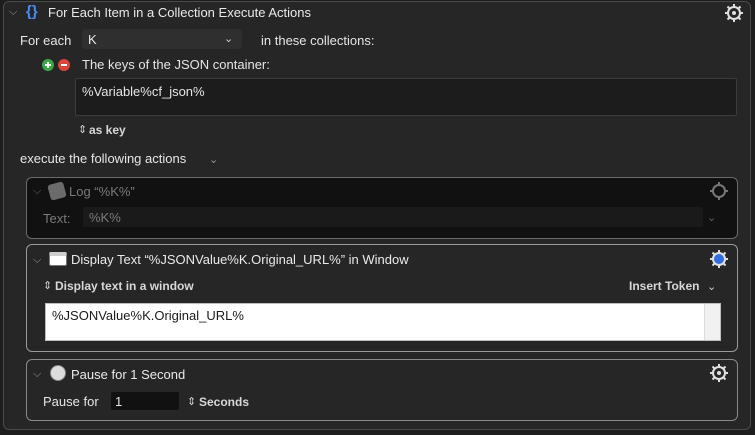  I want to click on collection-label: The keys of the JSON container:, so click(176, 64).